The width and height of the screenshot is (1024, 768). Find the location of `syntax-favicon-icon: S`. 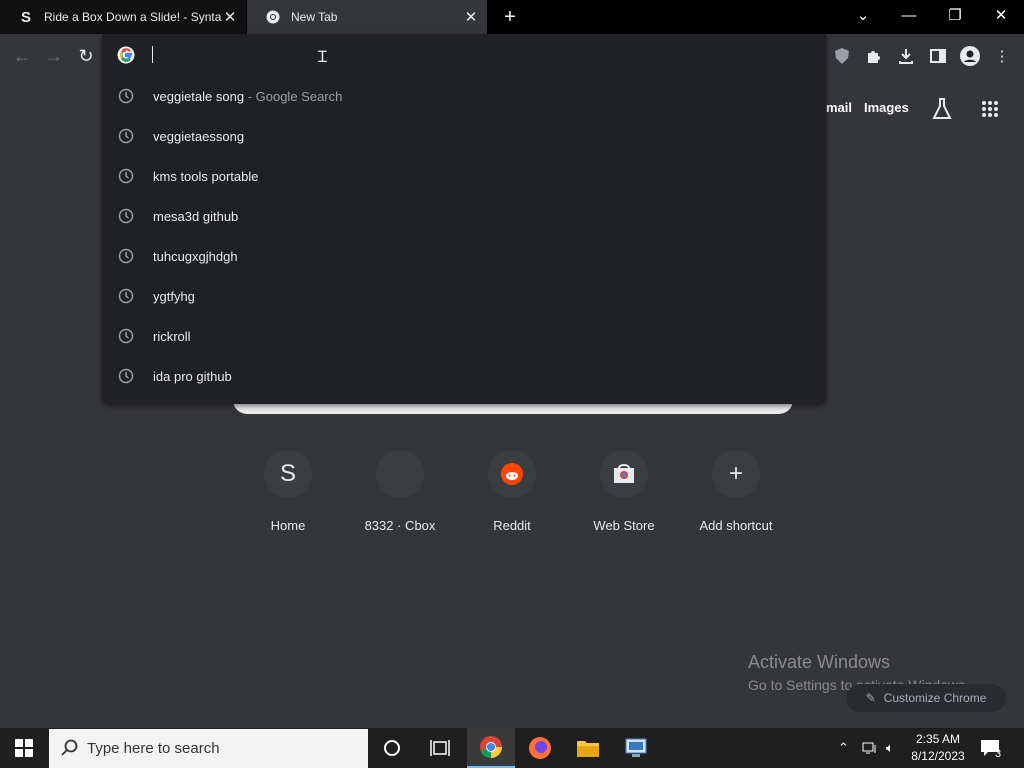

syntax-favicon-icon: S is located at coordinates (25, 17).